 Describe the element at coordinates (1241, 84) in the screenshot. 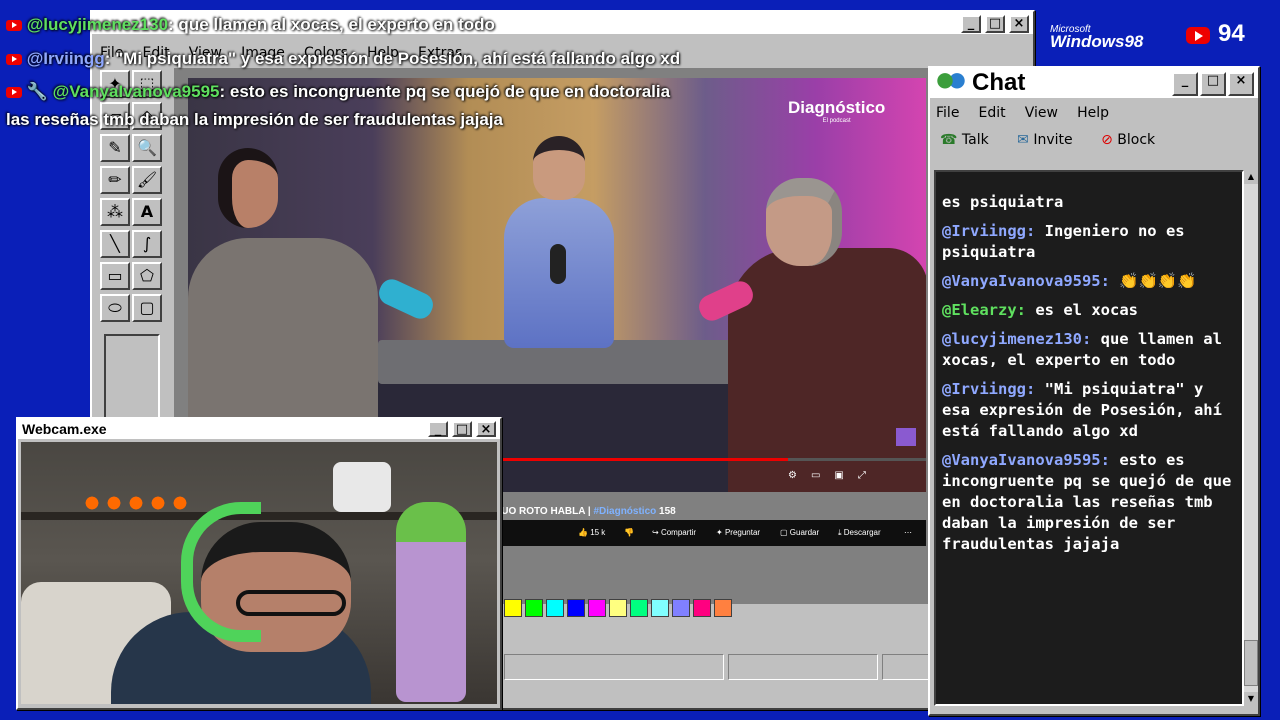

I see `chat-close-button: ×` at that location.